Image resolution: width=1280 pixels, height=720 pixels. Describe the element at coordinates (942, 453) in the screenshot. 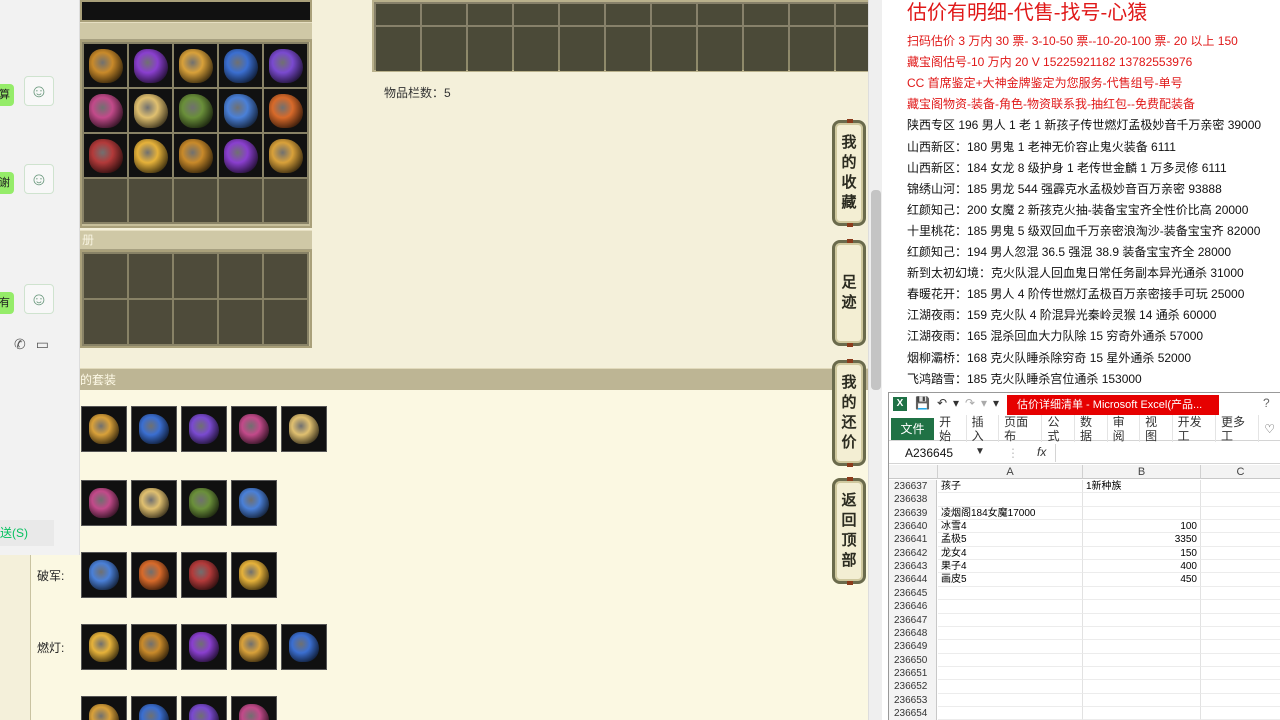

I see `name-box: A236645` at that location.